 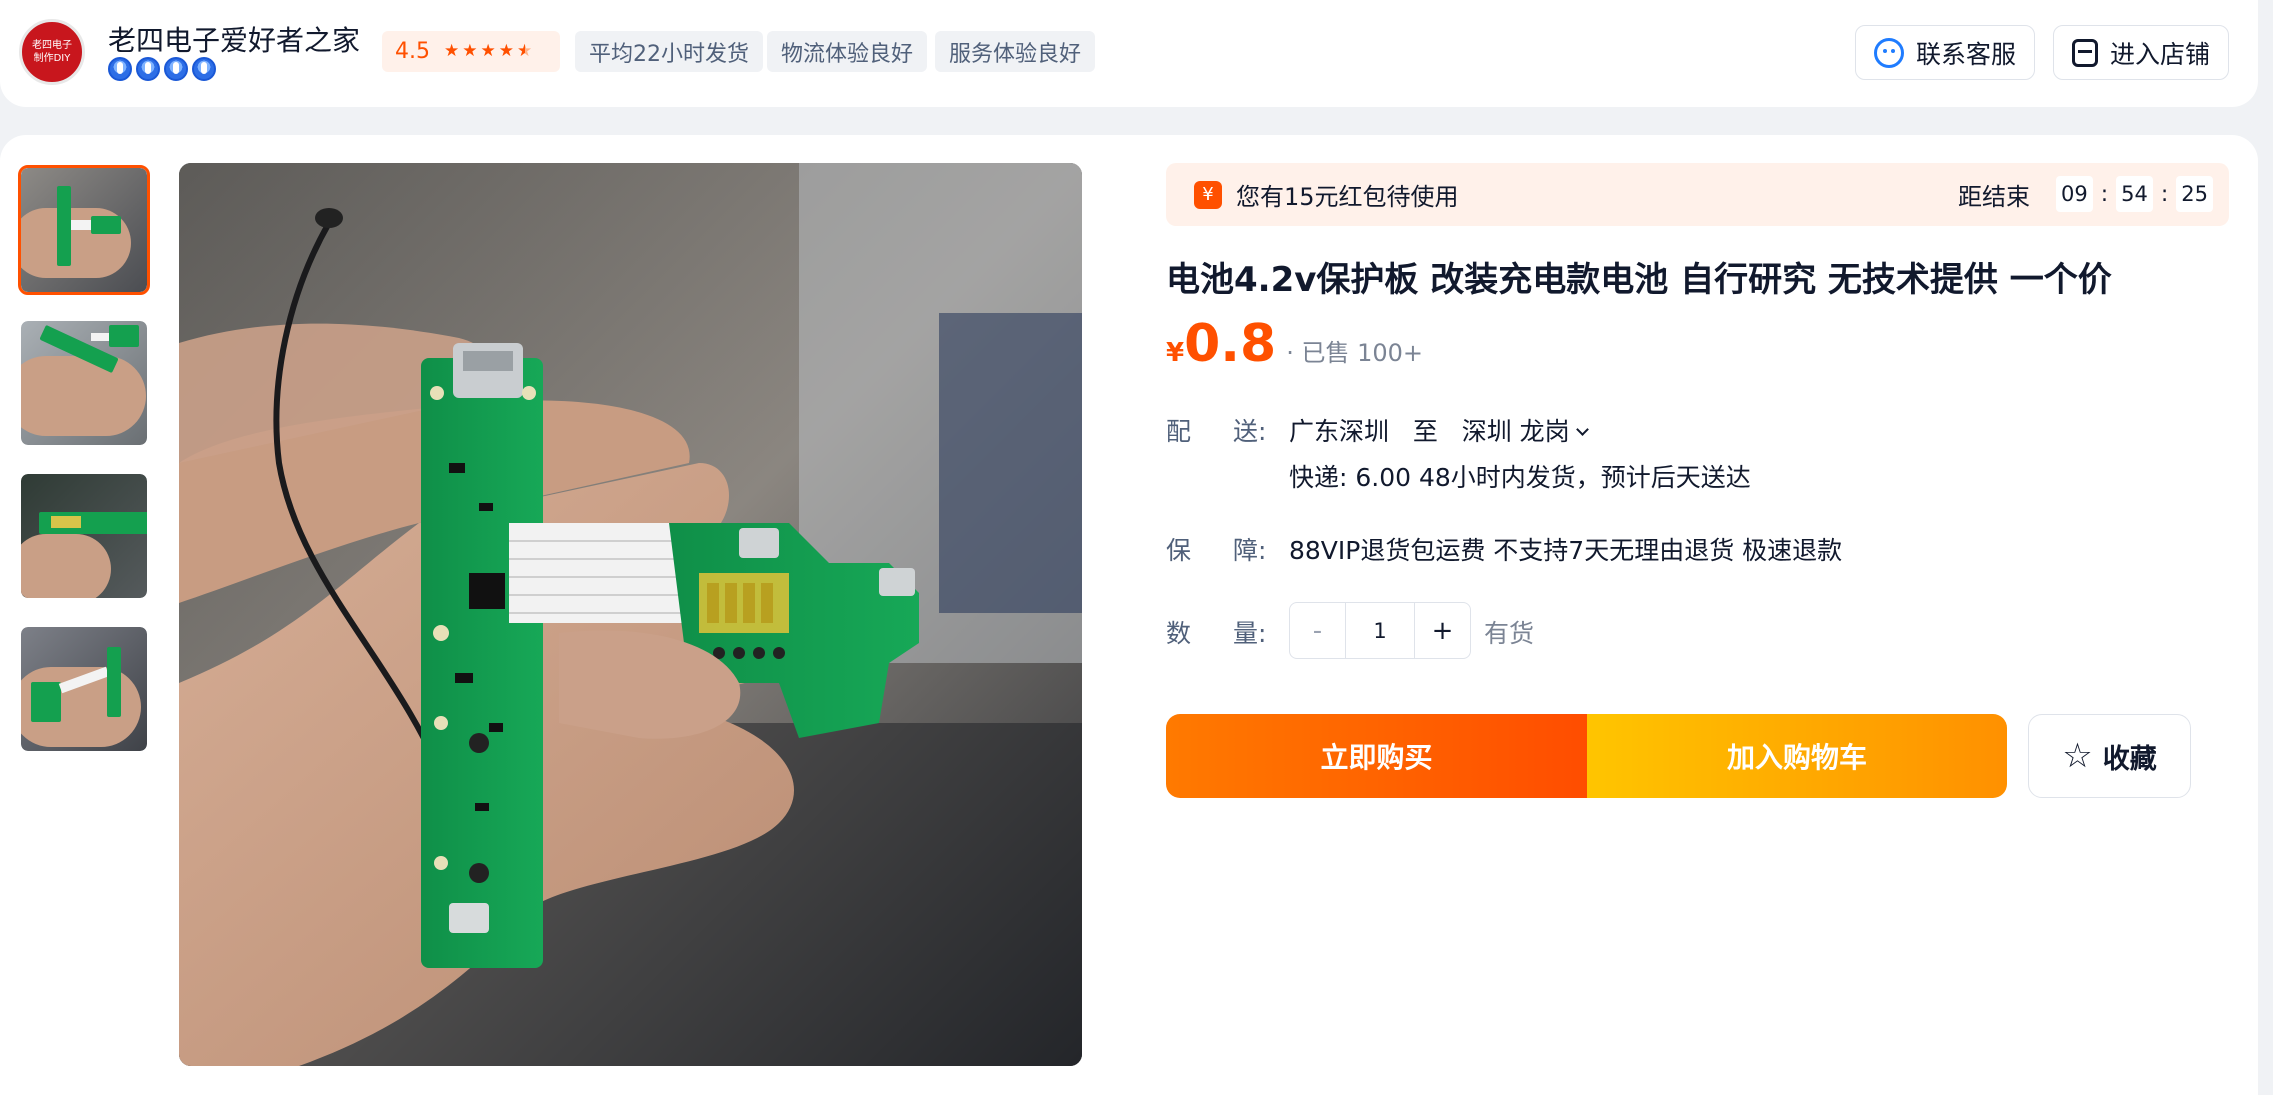 What do you see at coordinates (1376, 756) in the screenshot?
I see `buy-now-button: 立即购买` at bounding box center [1376, 756].